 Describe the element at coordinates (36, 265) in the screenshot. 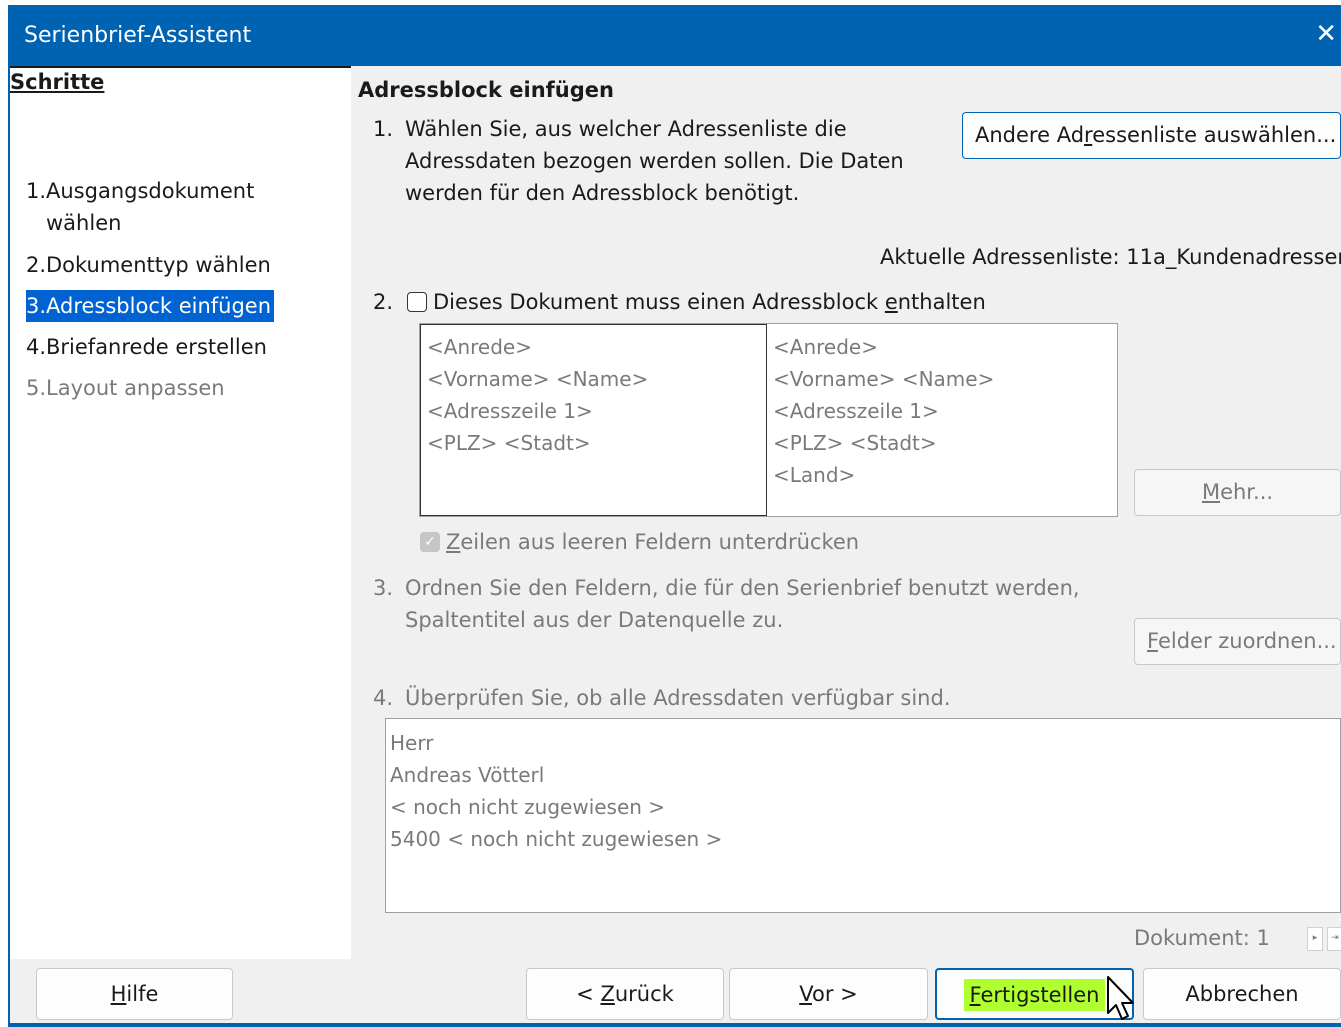

I see `step-number: 2.` at that location.